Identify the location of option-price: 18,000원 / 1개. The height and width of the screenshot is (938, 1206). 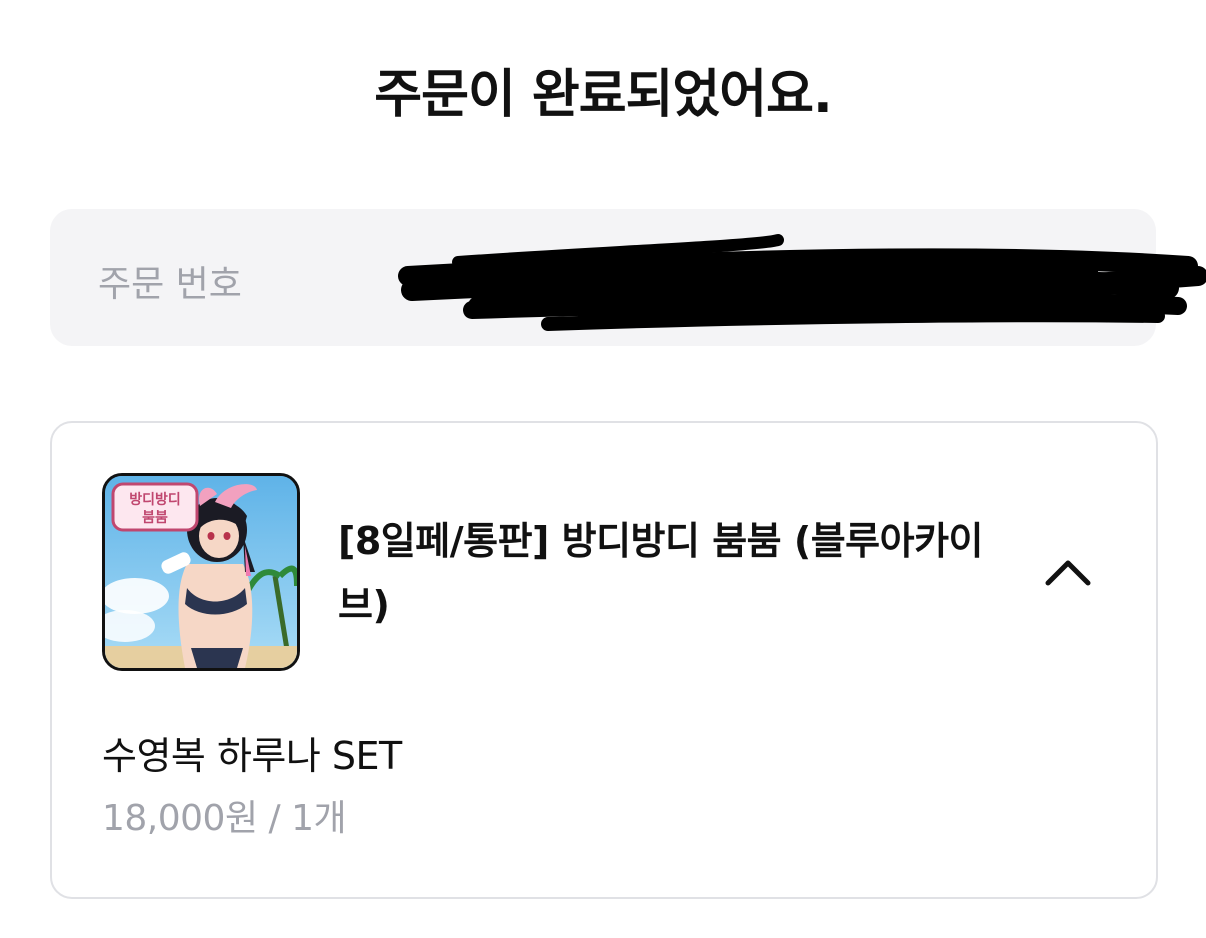
(224, 818).